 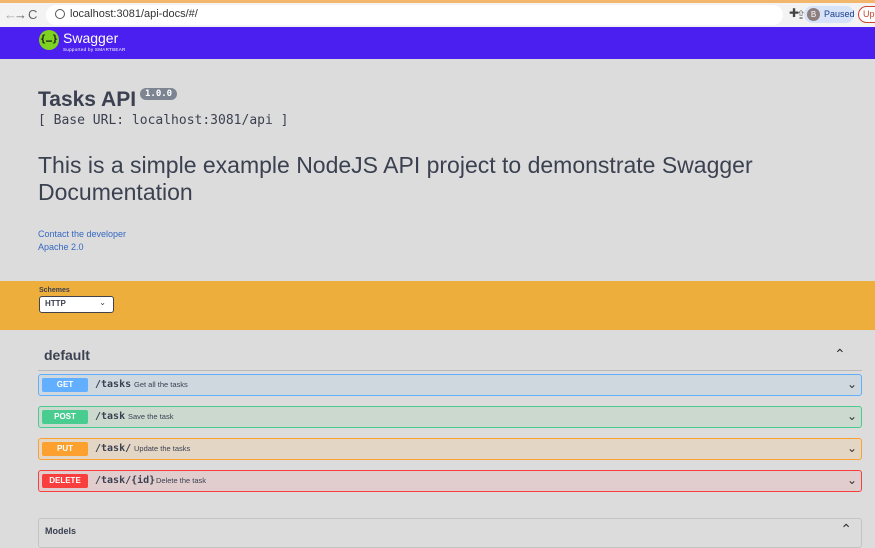 What do you see at coordinates (94, 49) in the screenshot?
I see `swagger-logo-subtext: Supported by SMARTBEAR` at bounding box center [94, 49].